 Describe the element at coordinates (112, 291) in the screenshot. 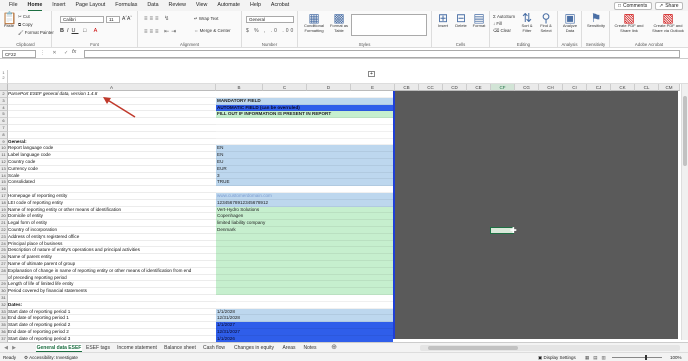

I see `cell-a: Period covered by financial statements` at that location.